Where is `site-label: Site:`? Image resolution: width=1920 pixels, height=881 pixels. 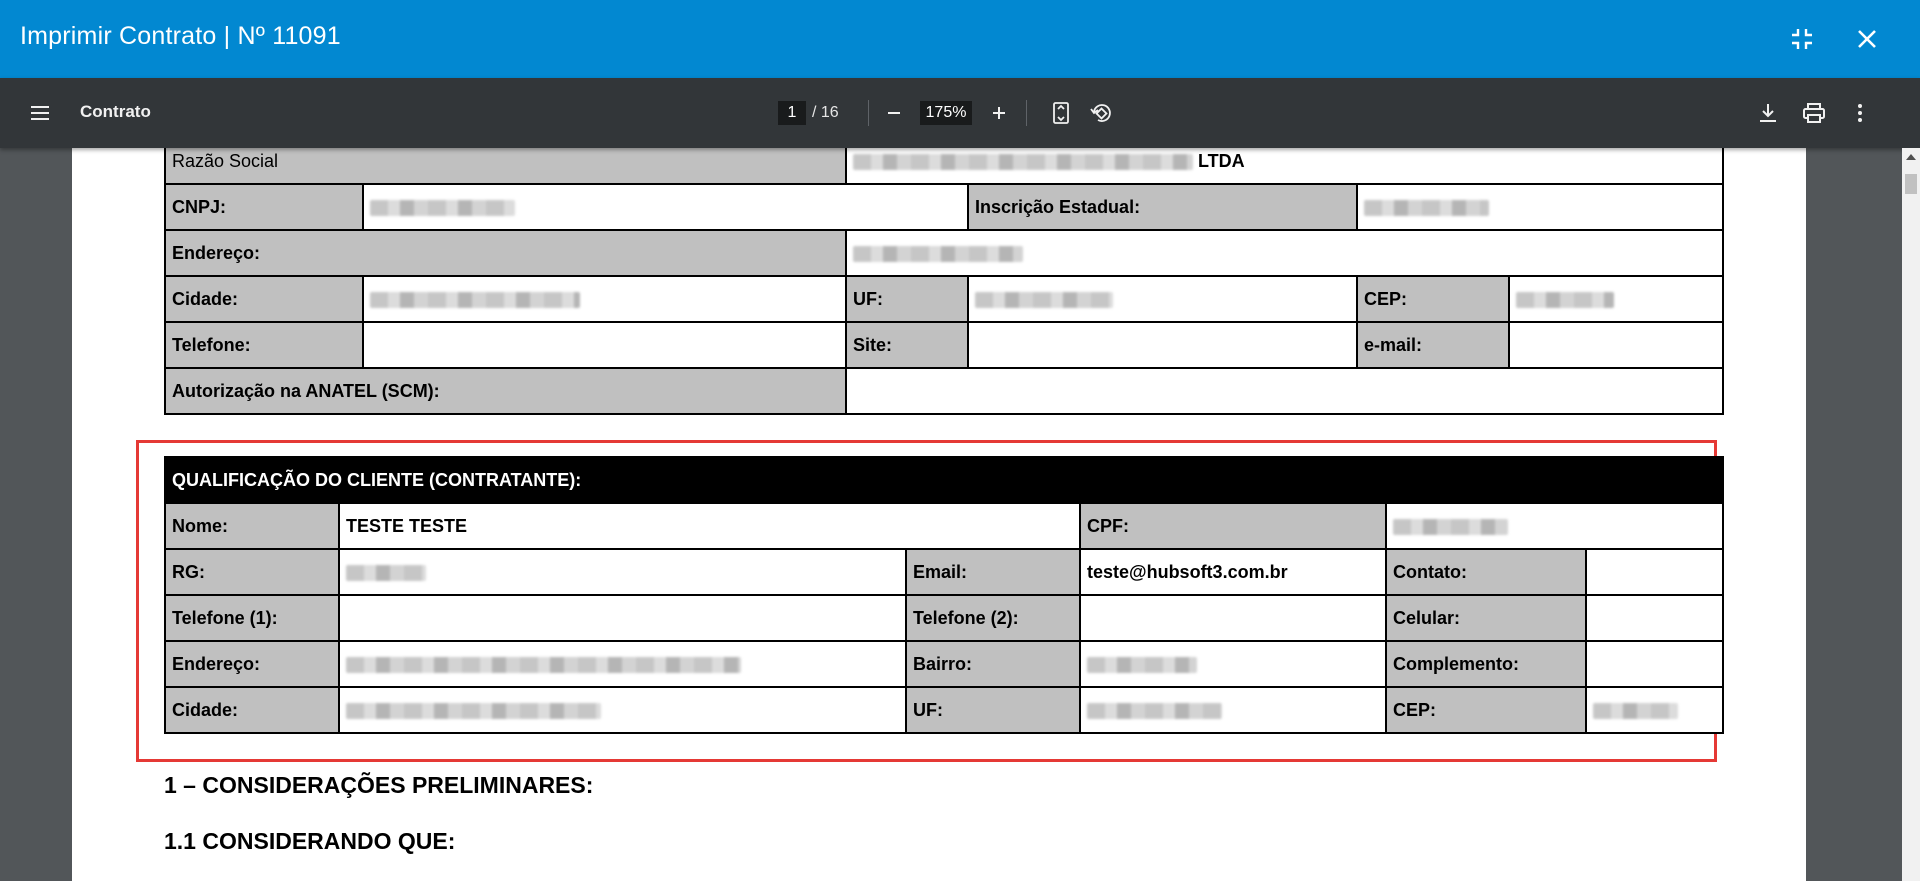
site-label: Site: is located at coordinates (907, 345).